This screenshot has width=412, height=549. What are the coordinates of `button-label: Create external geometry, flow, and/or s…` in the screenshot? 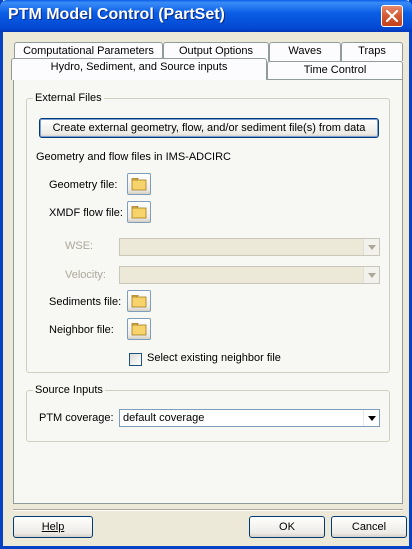 It's located at (209, 128).